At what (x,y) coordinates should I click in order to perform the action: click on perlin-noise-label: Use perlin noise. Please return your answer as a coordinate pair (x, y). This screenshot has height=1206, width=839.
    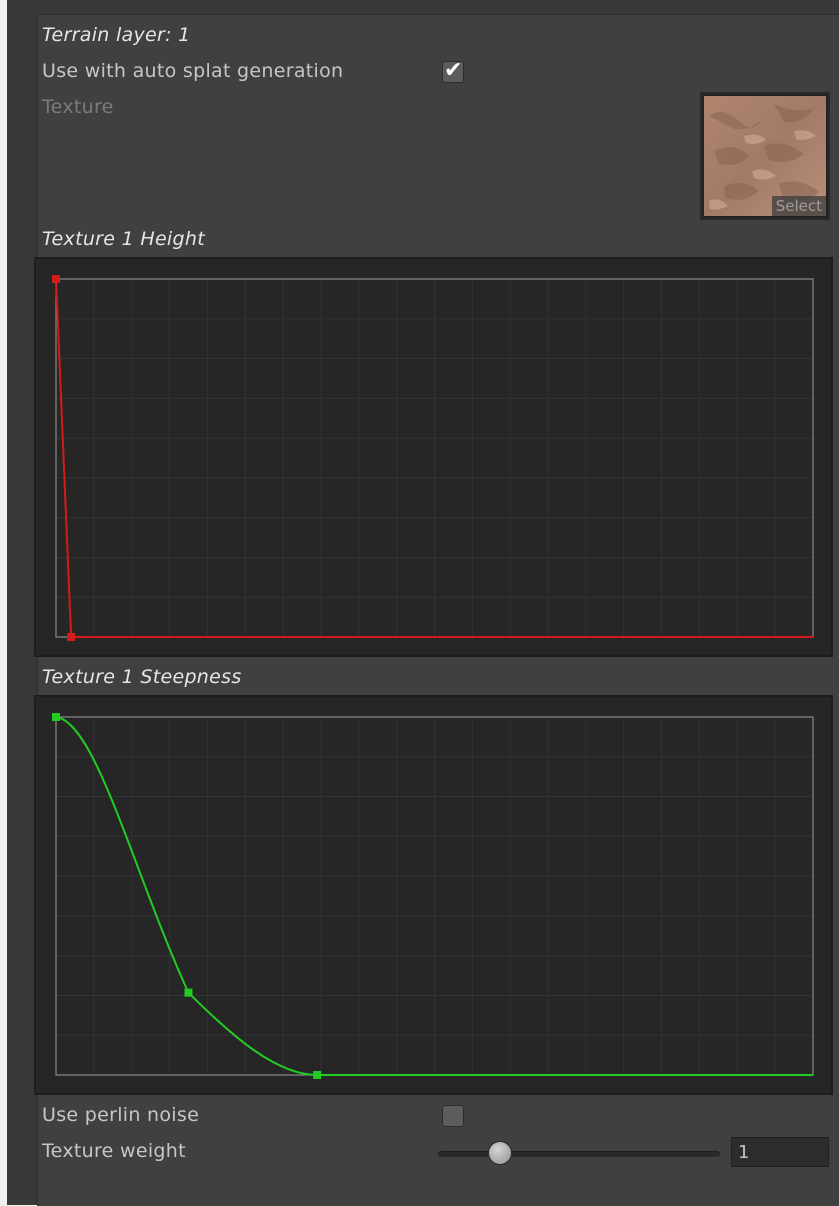
    Looking at the image, I should click on (121, 1115).